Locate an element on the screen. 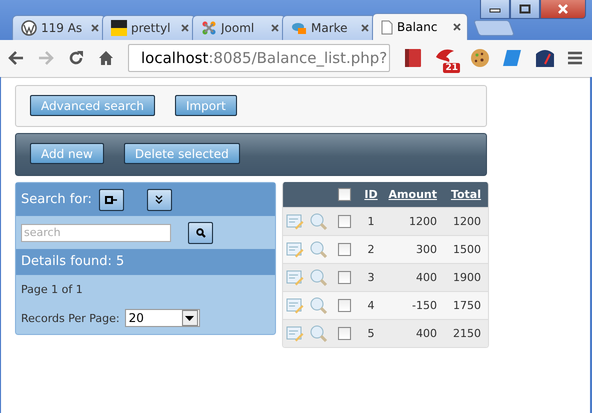 This screenshot has width=592, height=413. page-info: Page 1 of 1 is located at coordinates (52, 289).